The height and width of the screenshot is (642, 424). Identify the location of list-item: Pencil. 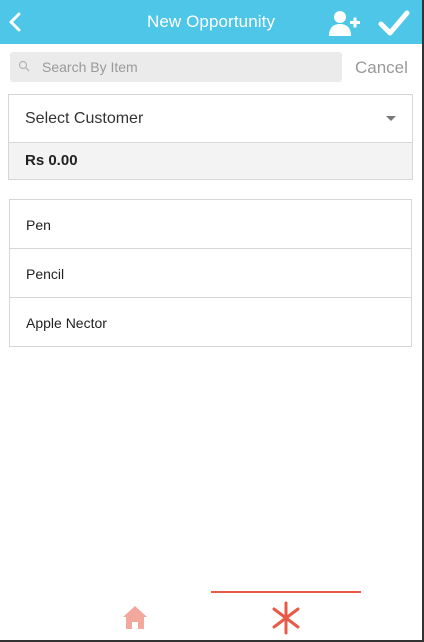
(210, 273).